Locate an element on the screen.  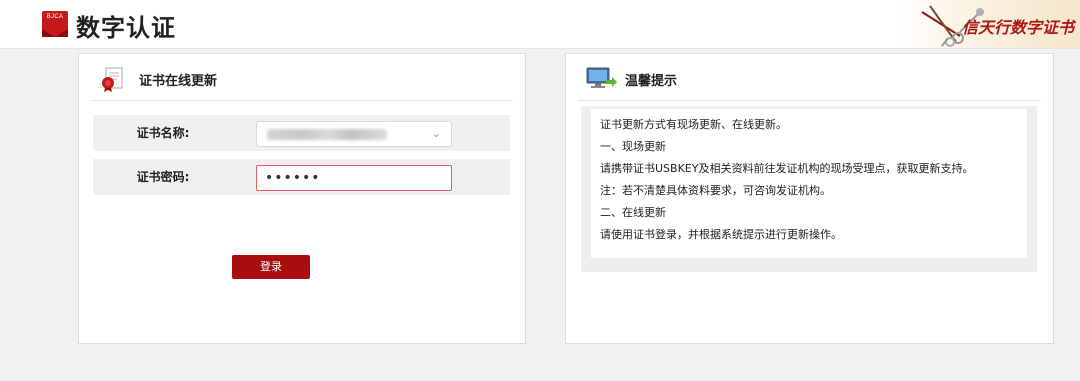
panel-title: 温馨提示 is located at coordinates (651, 81).